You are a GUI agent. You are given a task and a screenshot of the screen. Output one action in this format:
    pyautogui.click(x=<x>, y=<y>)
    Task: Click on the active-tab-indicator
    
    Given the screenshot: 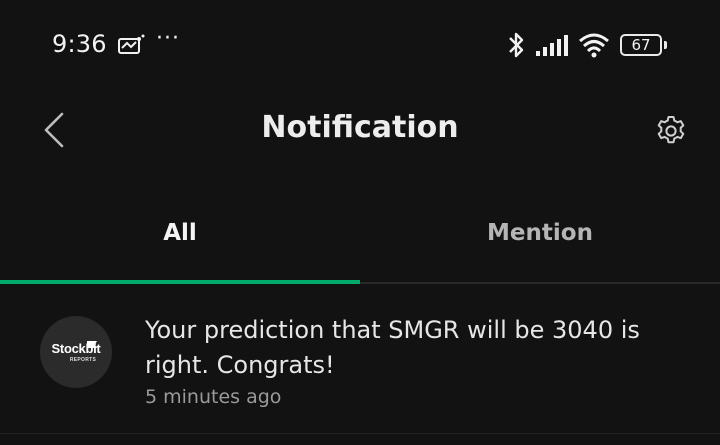 What is the action you would take?
    pyautogui.click(x=180, y=282)
    